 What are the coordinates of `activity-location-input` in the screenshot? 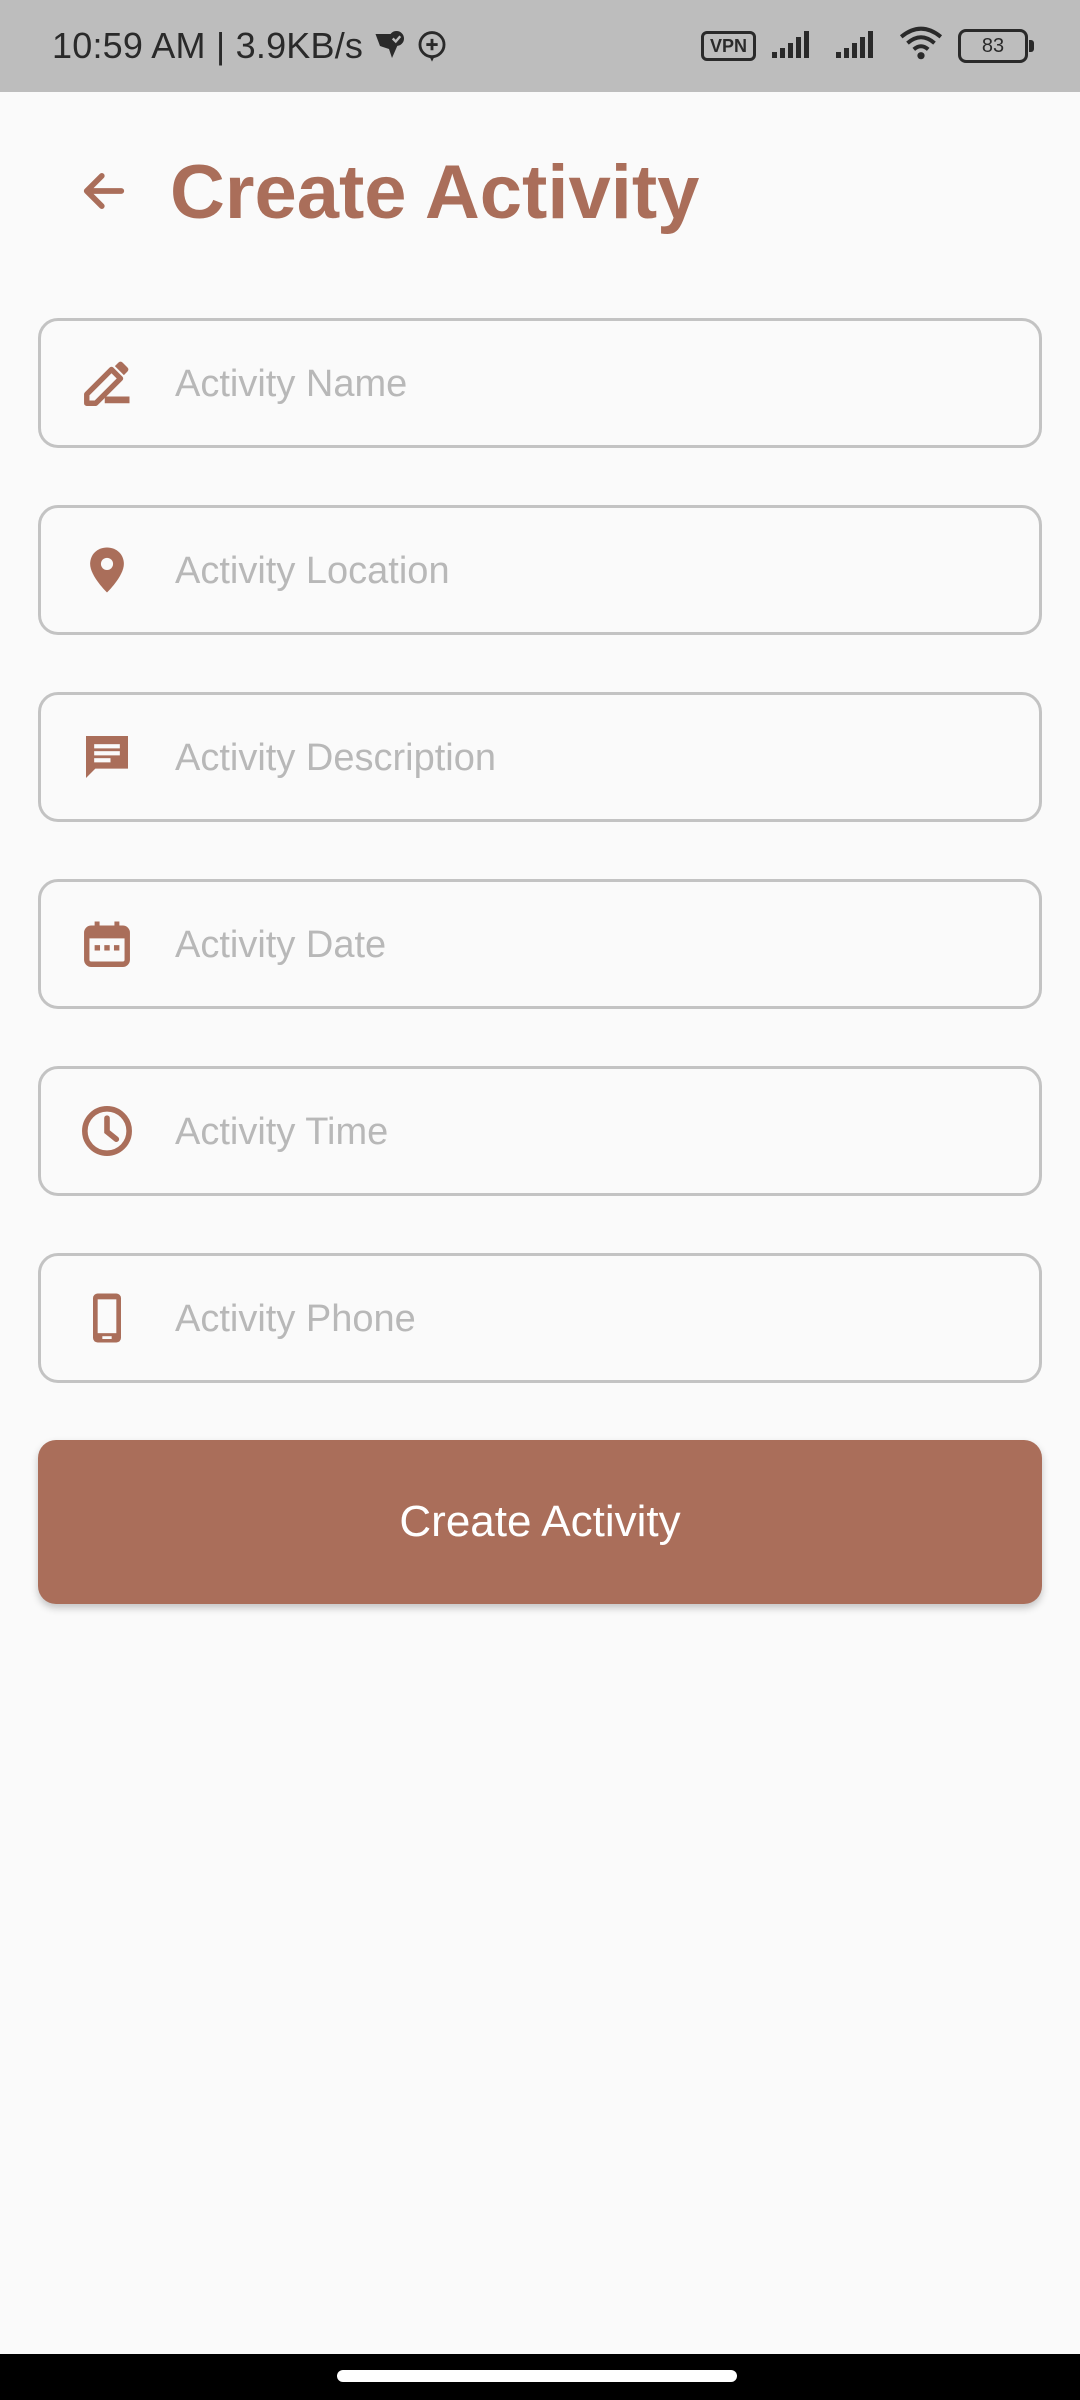 It's located at (595, 571).